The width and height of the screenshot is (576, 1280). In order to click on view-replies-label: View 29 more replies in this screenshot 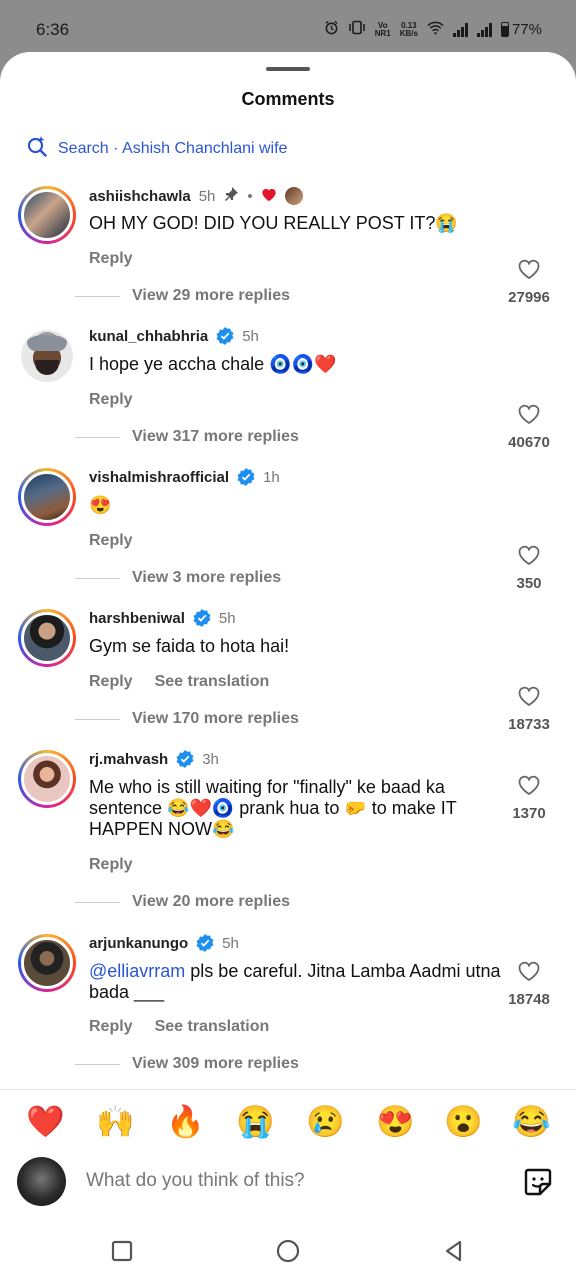, I will do `click(211, 295)`.